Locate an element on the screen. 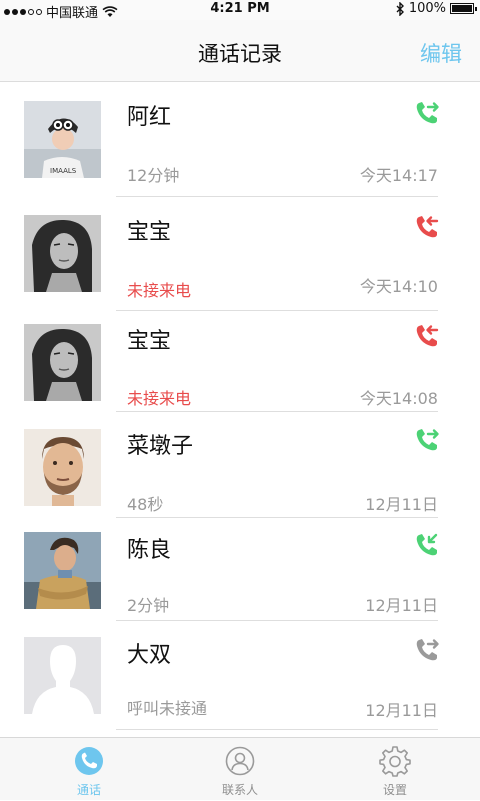  tab-label: 联系人 is located at coordinates (239, 790).